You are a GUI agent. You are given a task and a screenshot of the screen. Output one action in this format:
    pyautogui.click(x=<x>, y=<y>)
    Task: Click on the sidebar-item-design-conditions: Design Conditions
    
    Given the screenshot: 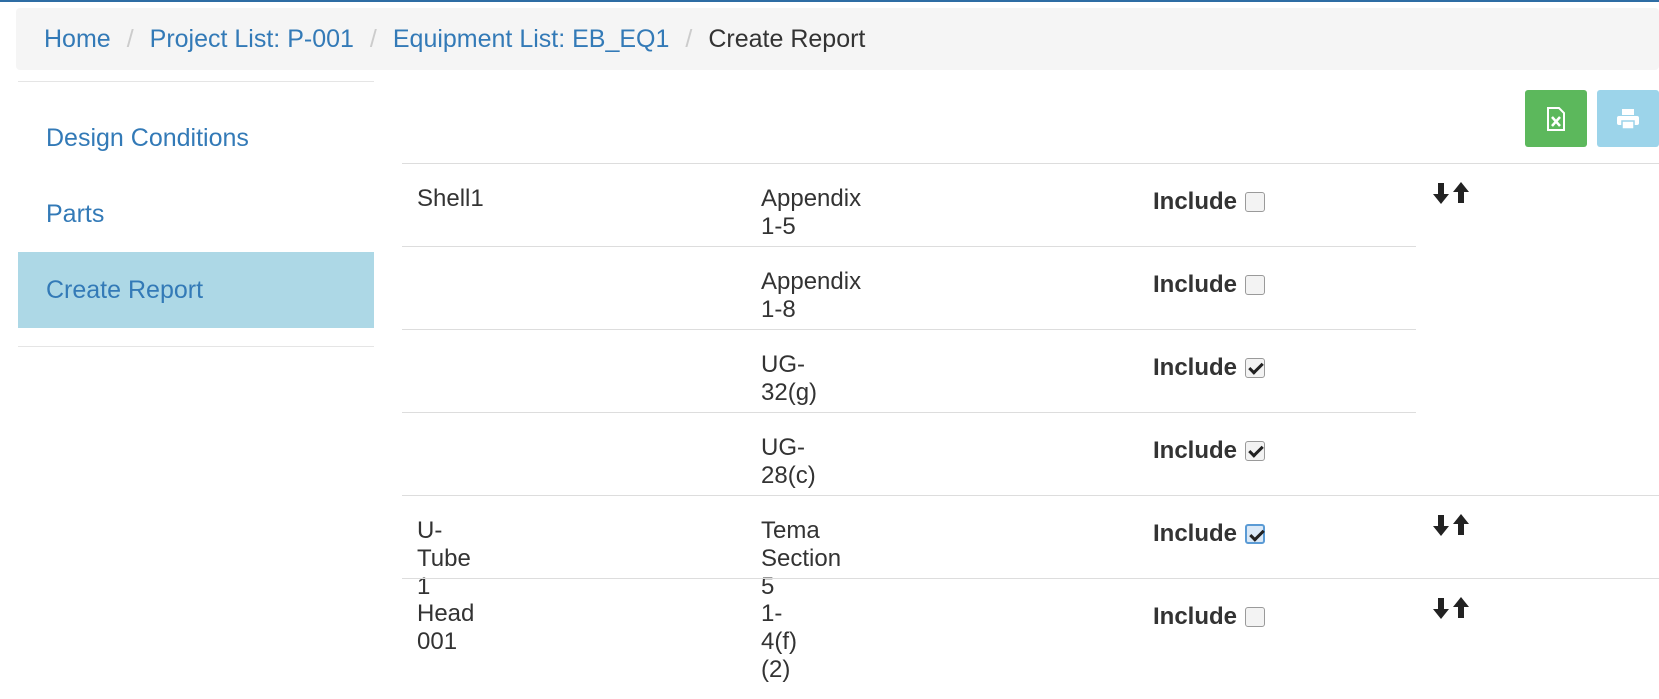 What is the action you would take?
    pyautogui.click(x=196, y=138)
    